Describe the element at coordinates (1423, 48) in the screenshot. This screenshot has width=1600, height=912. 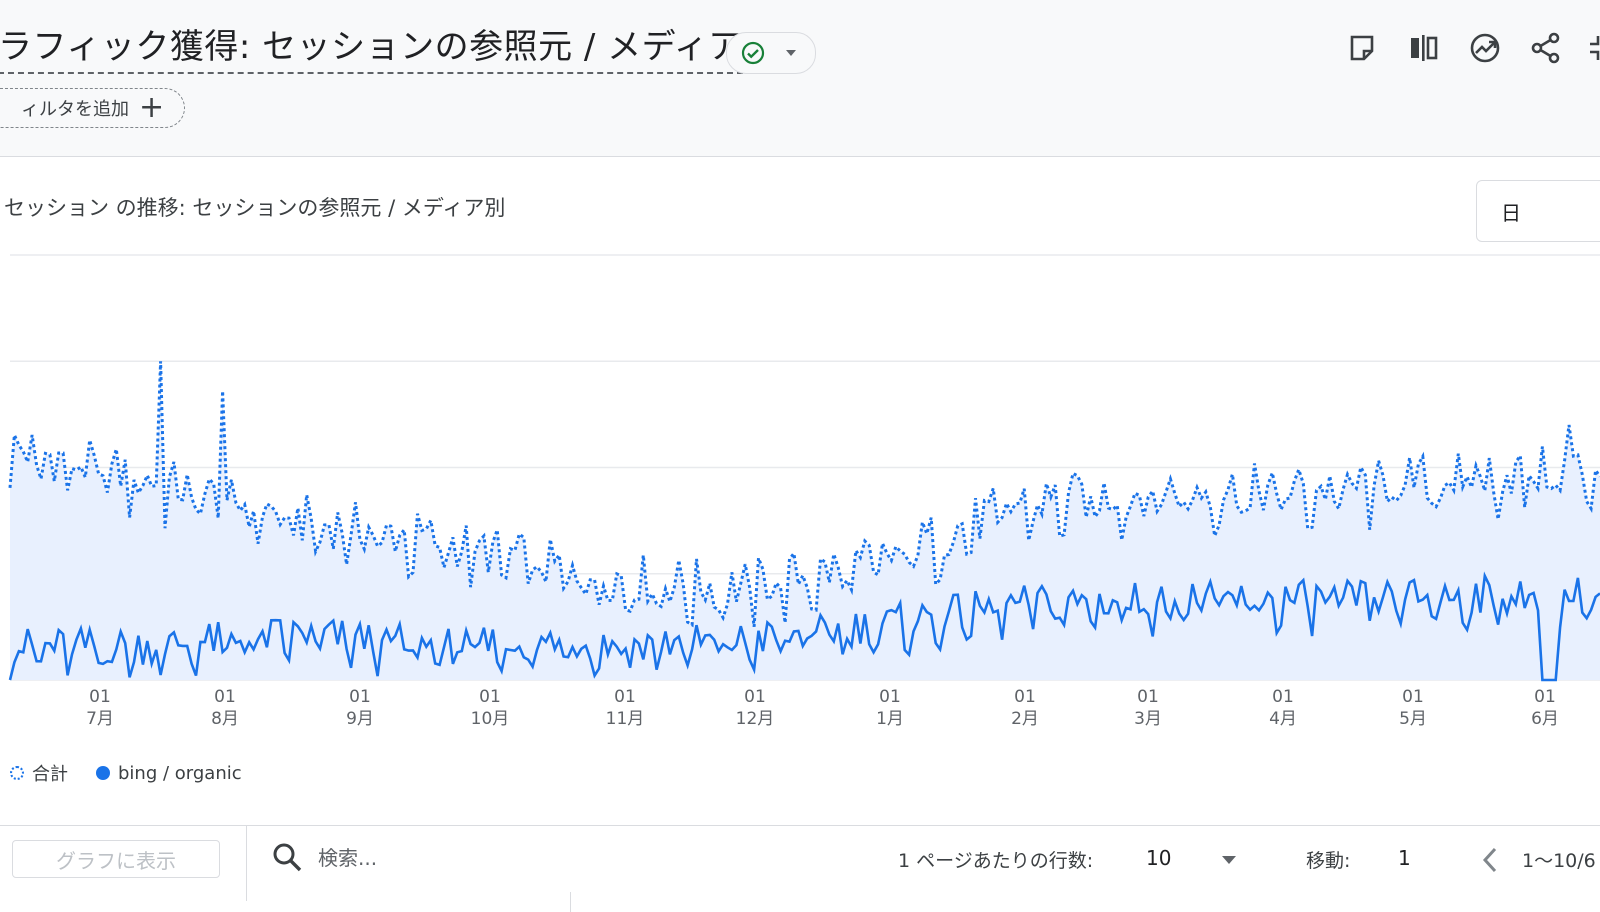
I see `compare-icon` at that location.